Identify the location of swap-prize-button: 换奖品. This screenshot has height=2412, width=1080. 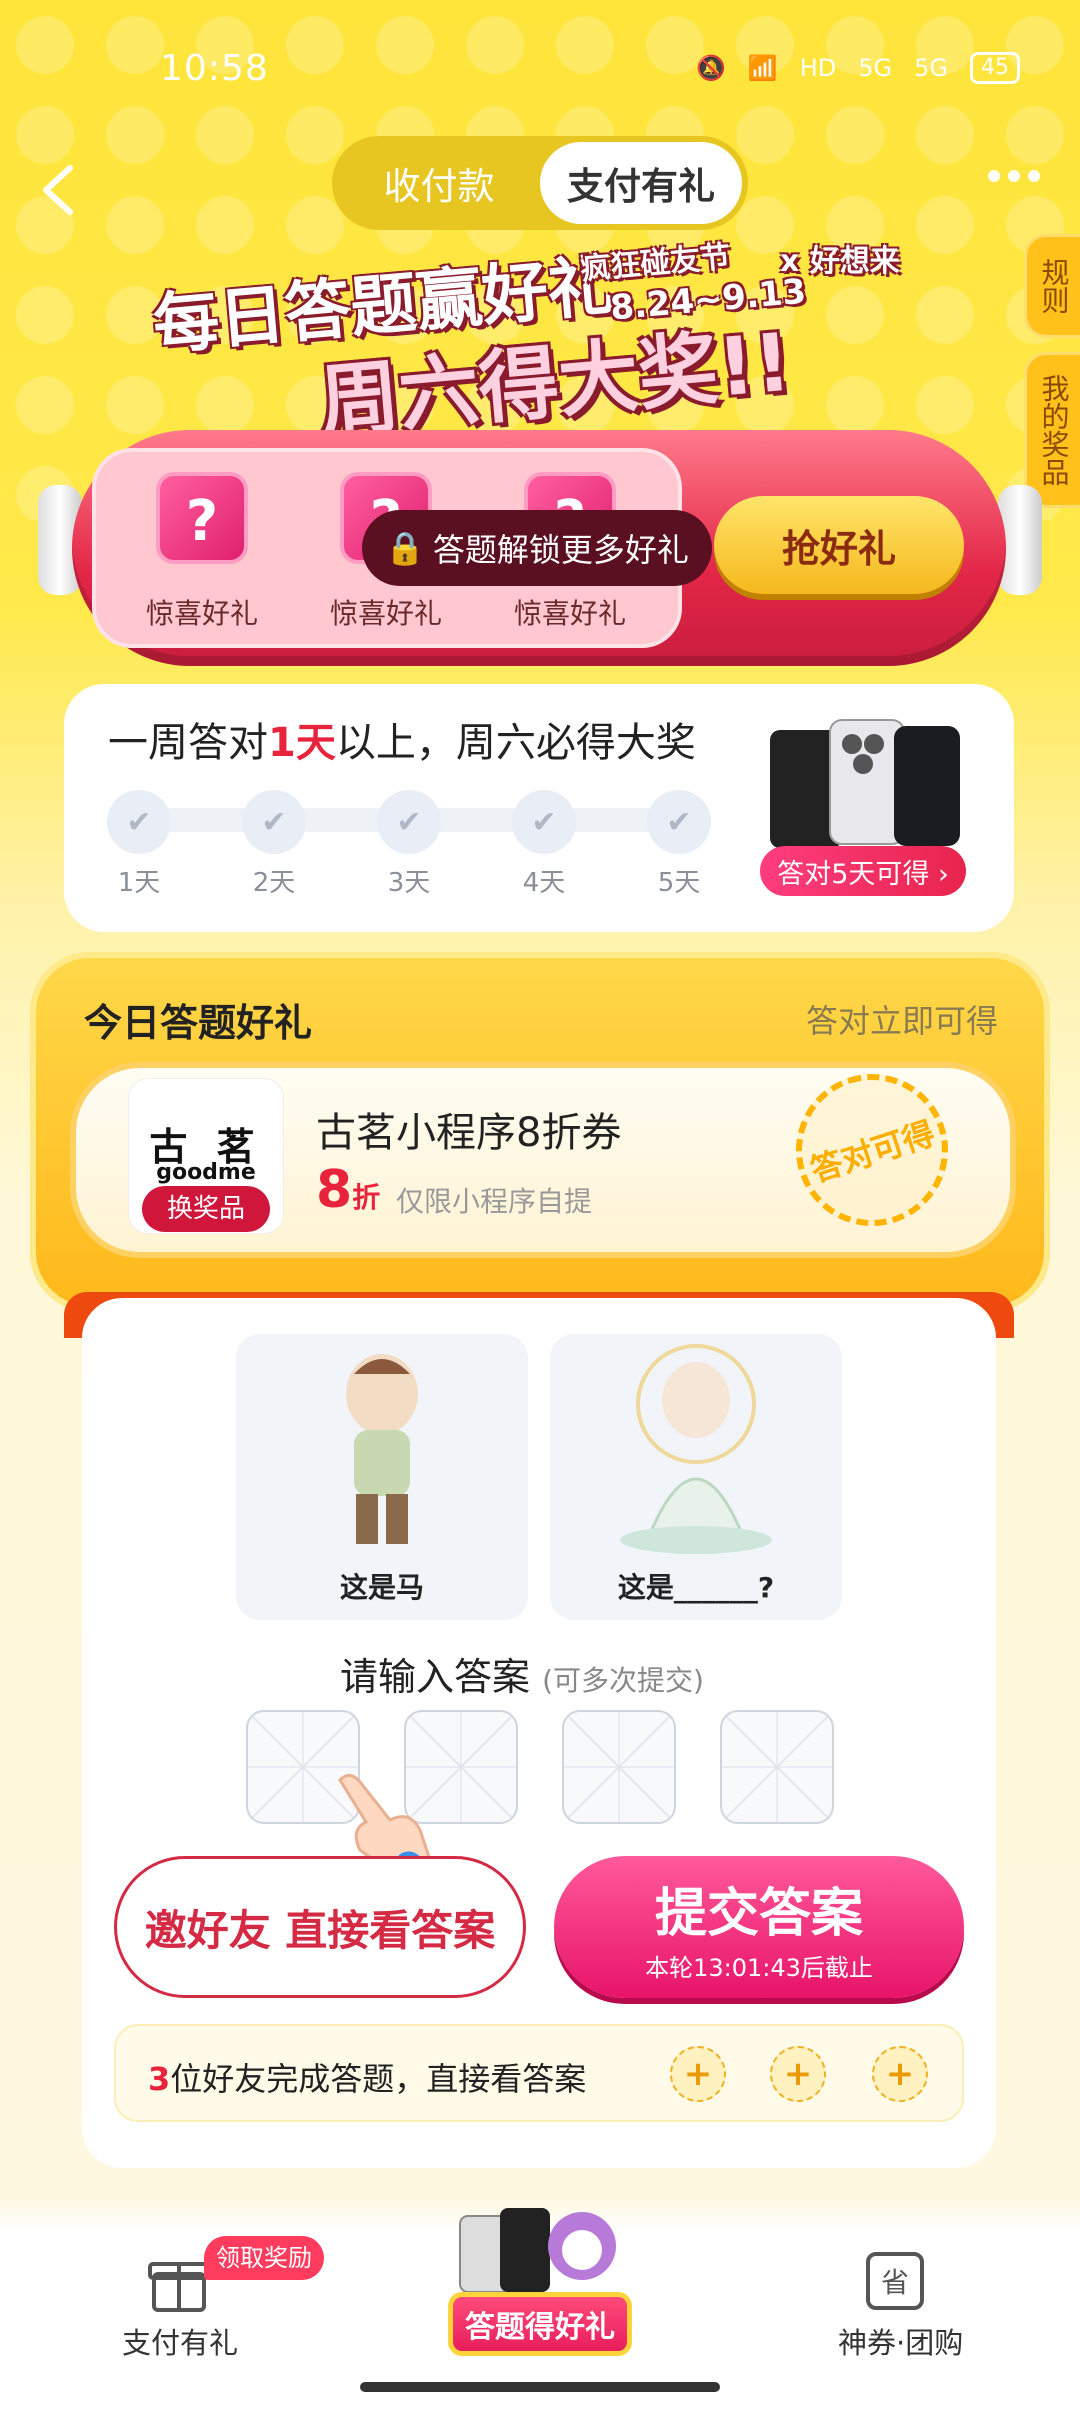
(206, 1209).